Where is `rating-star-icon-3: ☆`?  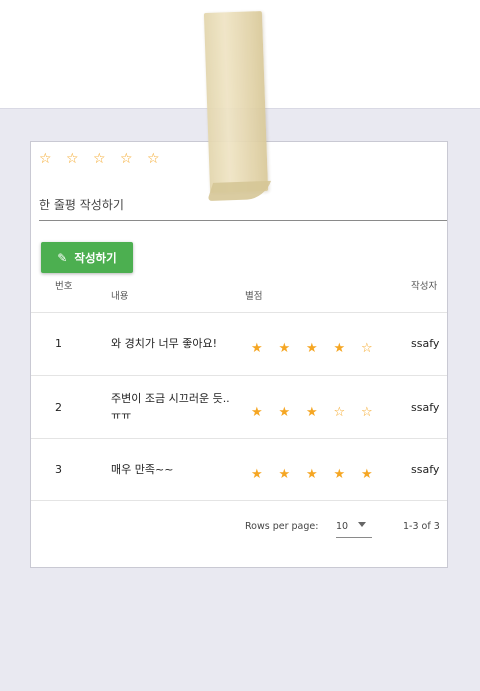 rating-star-icon-3: ☆ is located at coordinates (106, 159).